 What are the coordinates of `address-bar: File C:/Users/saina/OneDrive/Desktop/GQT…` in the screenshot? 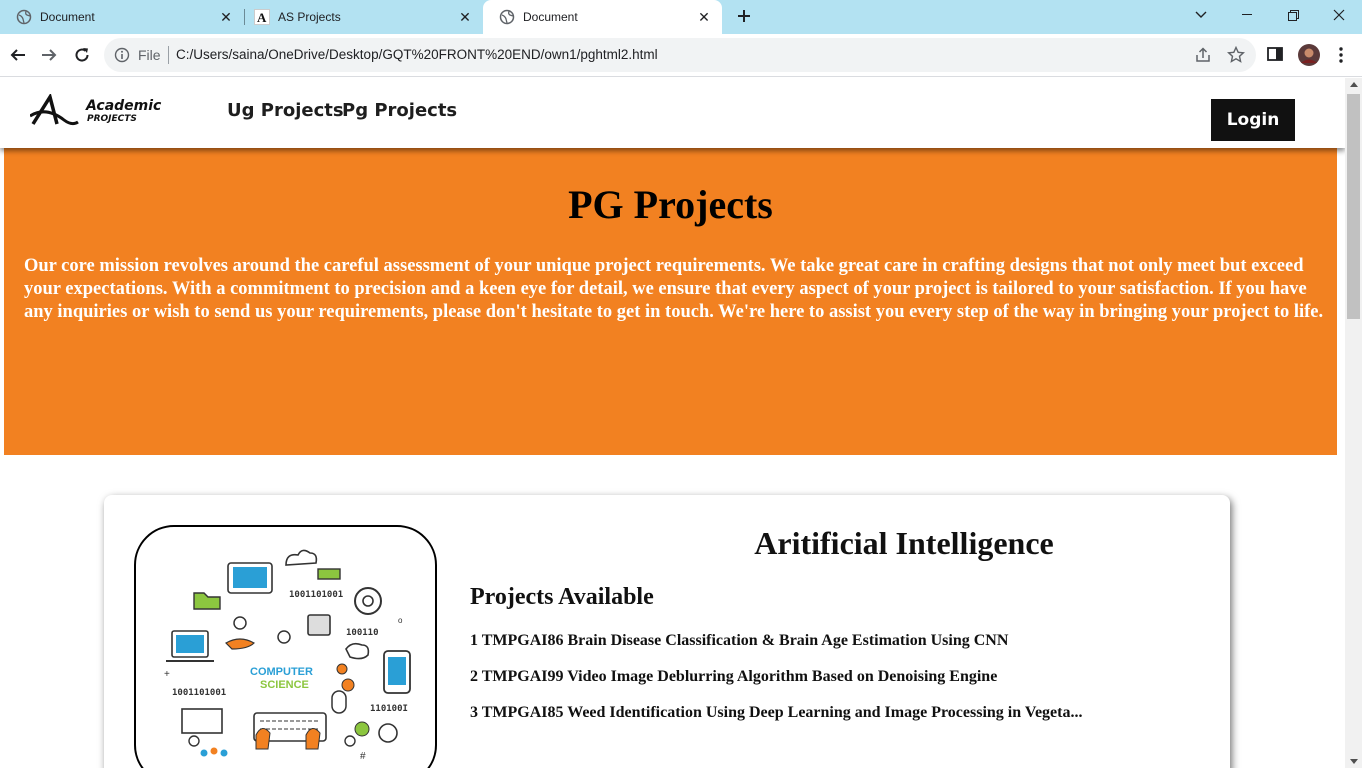 It's located at (680, 55).